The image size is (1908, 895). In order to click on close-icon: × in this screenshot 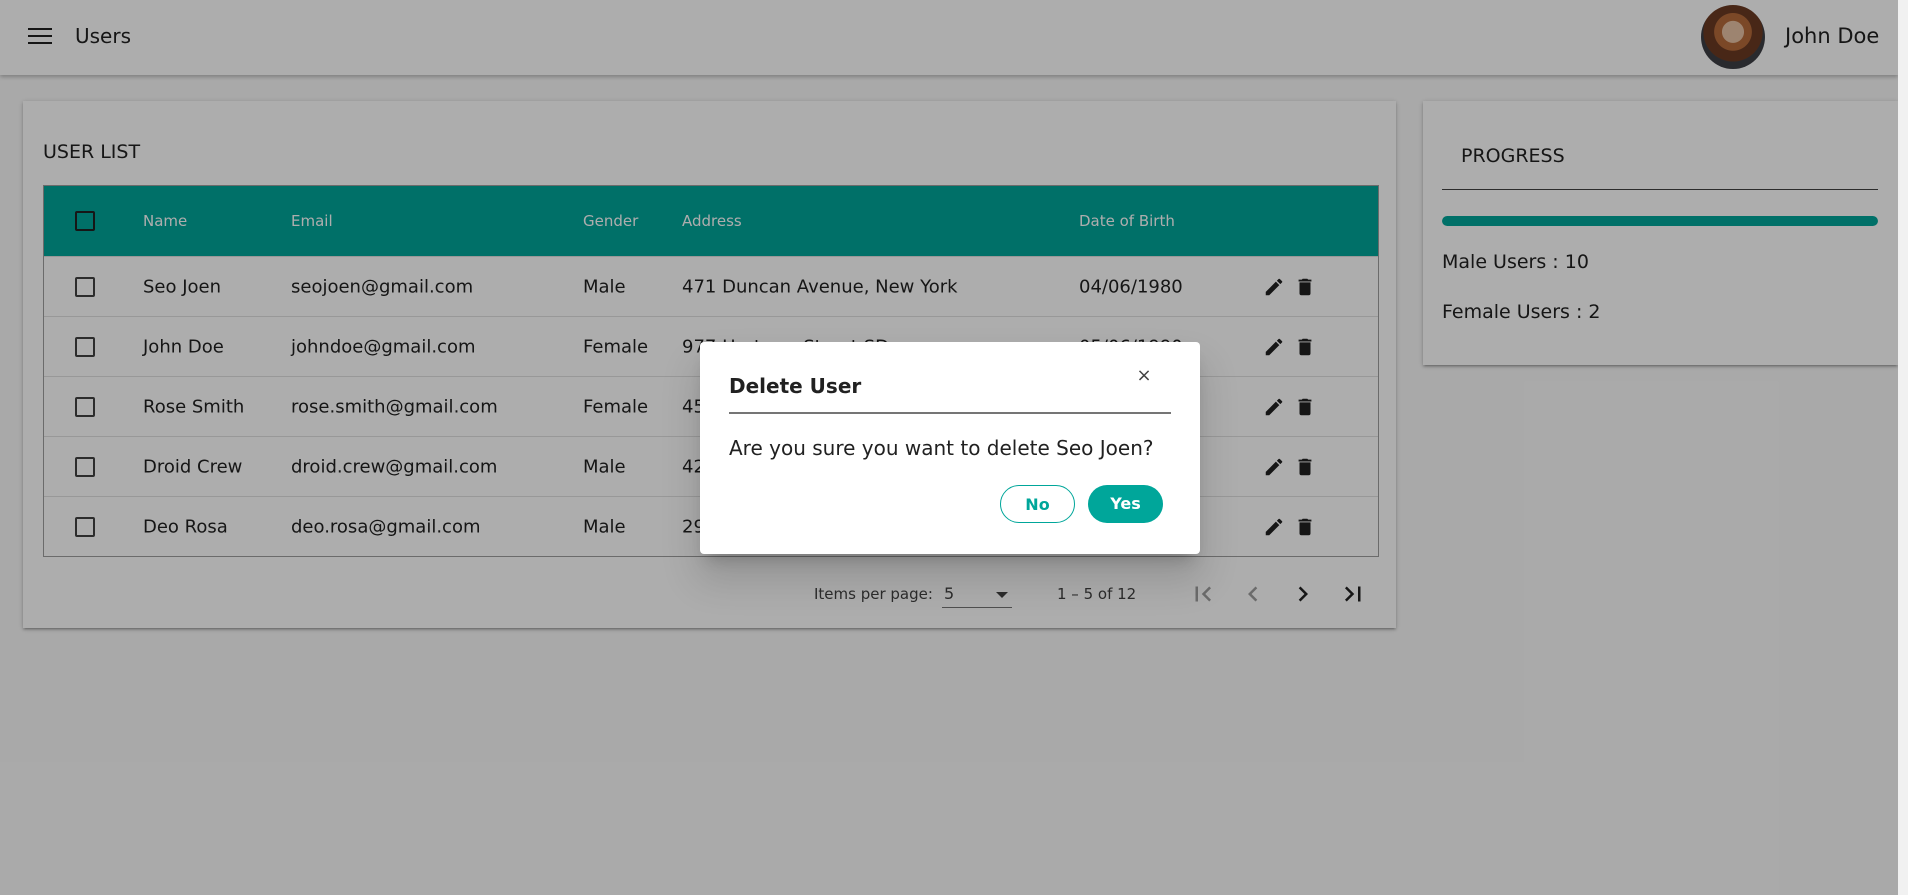, I will do `click(1144, 376)`.